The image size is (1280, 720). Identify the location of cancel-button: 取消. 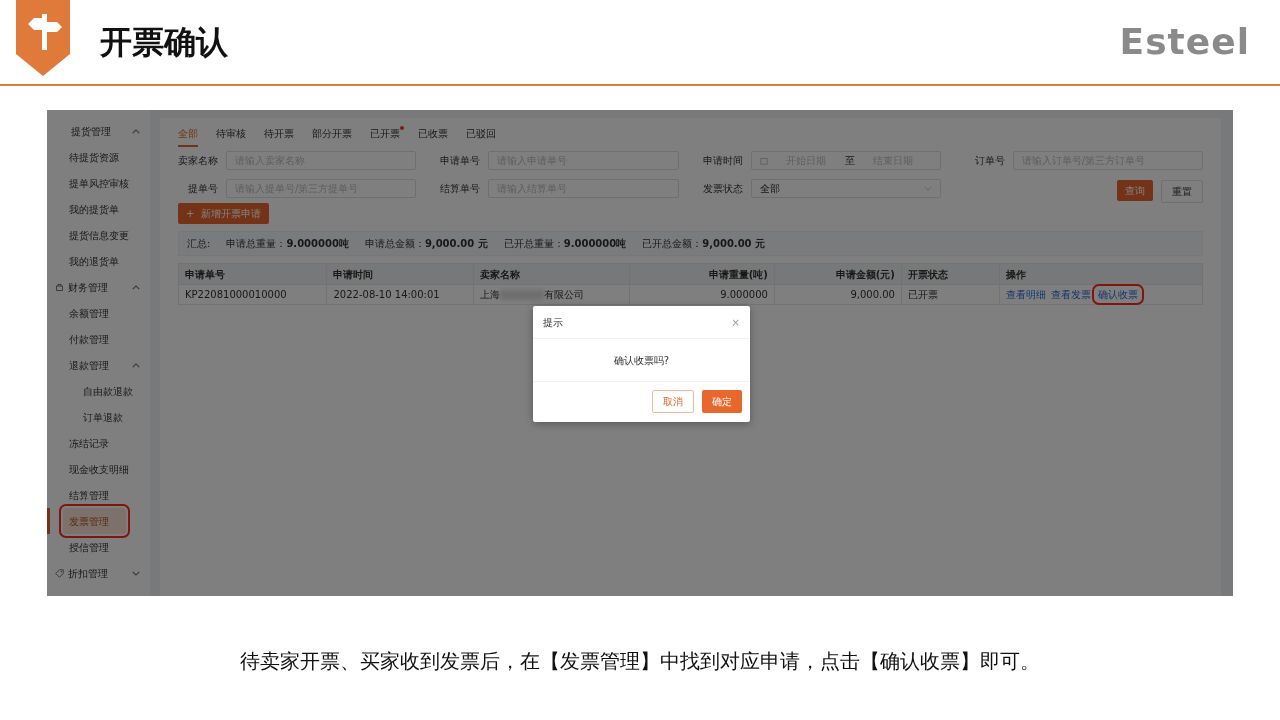
(673, 401).